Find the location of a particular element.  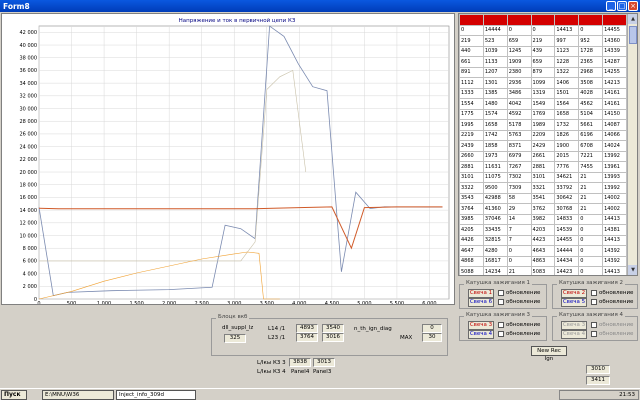

x-tick-label: 6 000 is located at coordinates (429, 302).